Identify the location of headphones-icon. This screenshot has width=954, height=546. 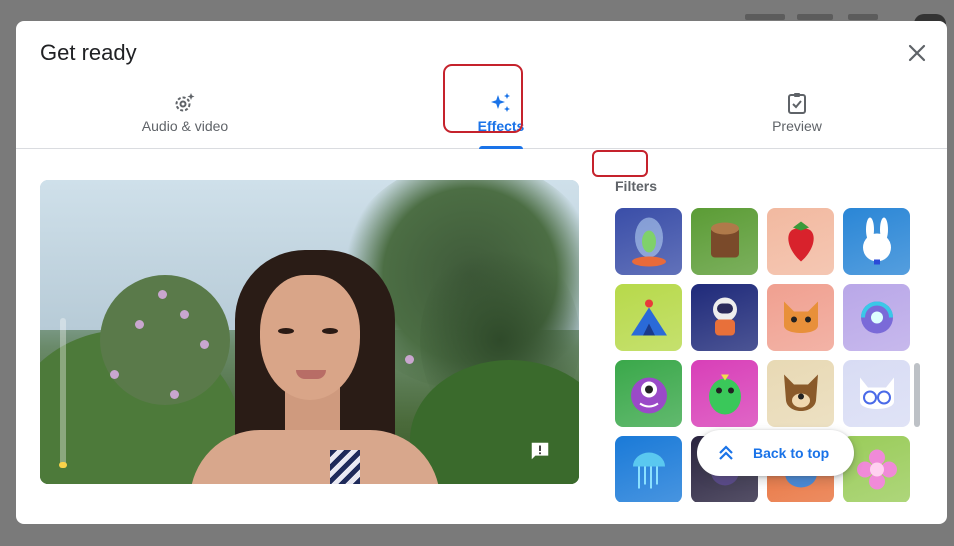
(877, 320).